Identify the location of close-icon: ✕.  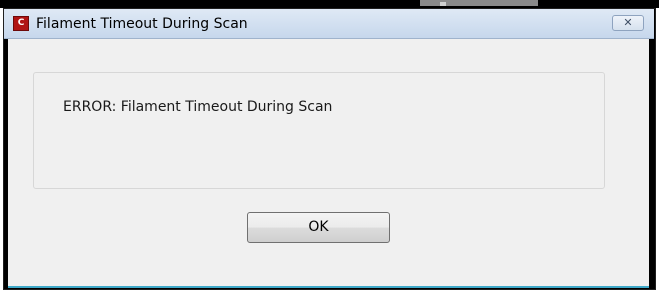
(628, 22).